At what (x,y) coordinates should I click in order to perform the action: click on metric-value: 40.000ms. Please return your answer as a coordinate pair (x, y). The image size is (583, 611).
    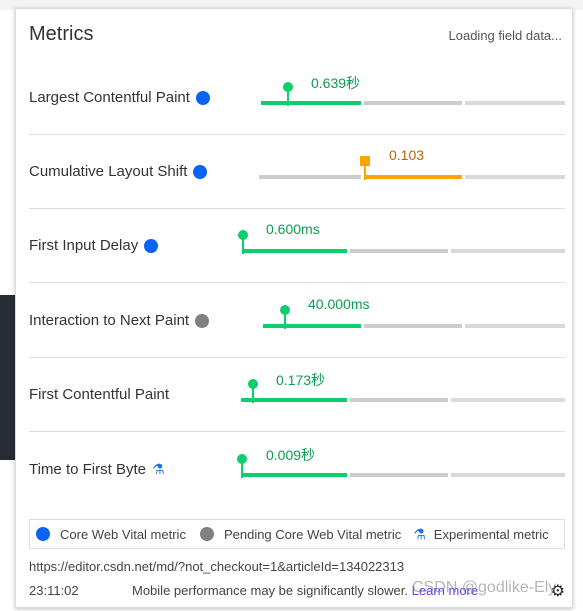
    Looking at the image, I should click on (339, 304).